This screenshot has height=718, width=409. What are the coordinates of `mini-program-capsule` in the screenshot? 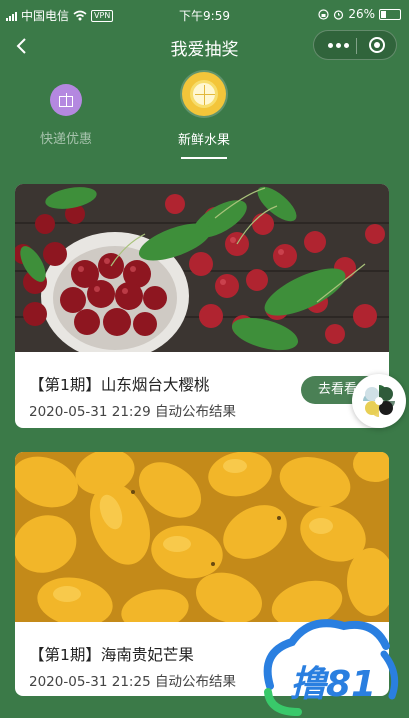 It's located at (355, 45).